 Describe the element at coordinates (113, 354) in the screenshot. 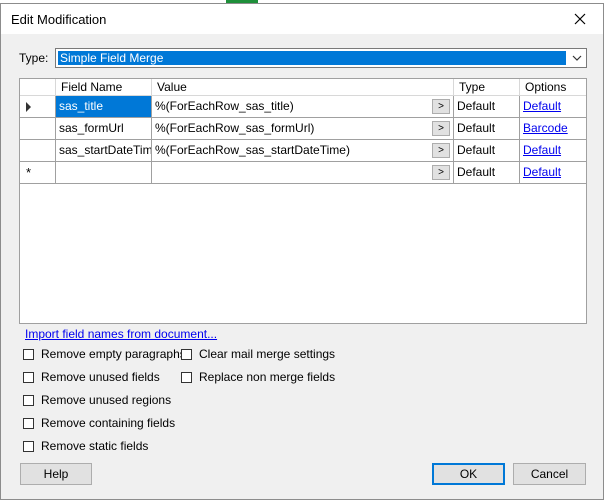

I see `checkbox-label: Remove empty paragraphs` at that location.